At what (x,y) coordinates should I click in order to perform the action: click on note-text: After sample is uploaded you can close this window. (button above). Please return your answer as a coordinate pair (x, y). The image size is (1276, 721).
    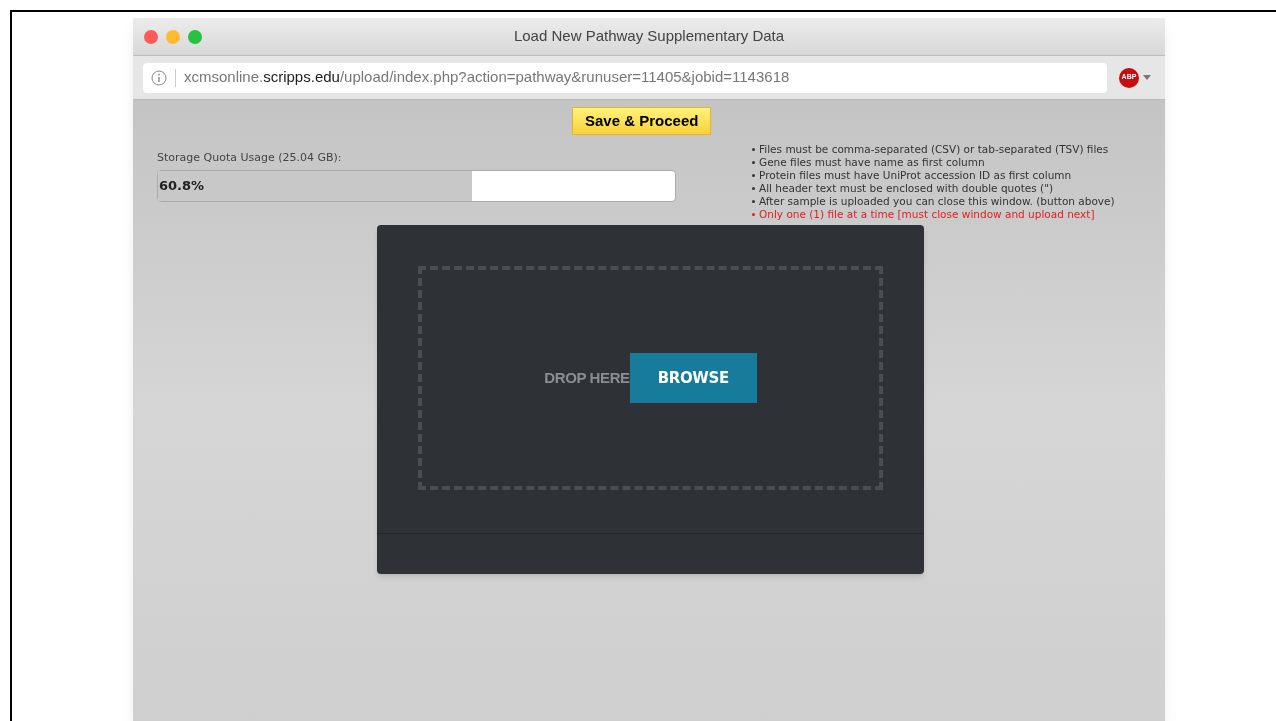
    Looking at the image, I should click on (937, 201).